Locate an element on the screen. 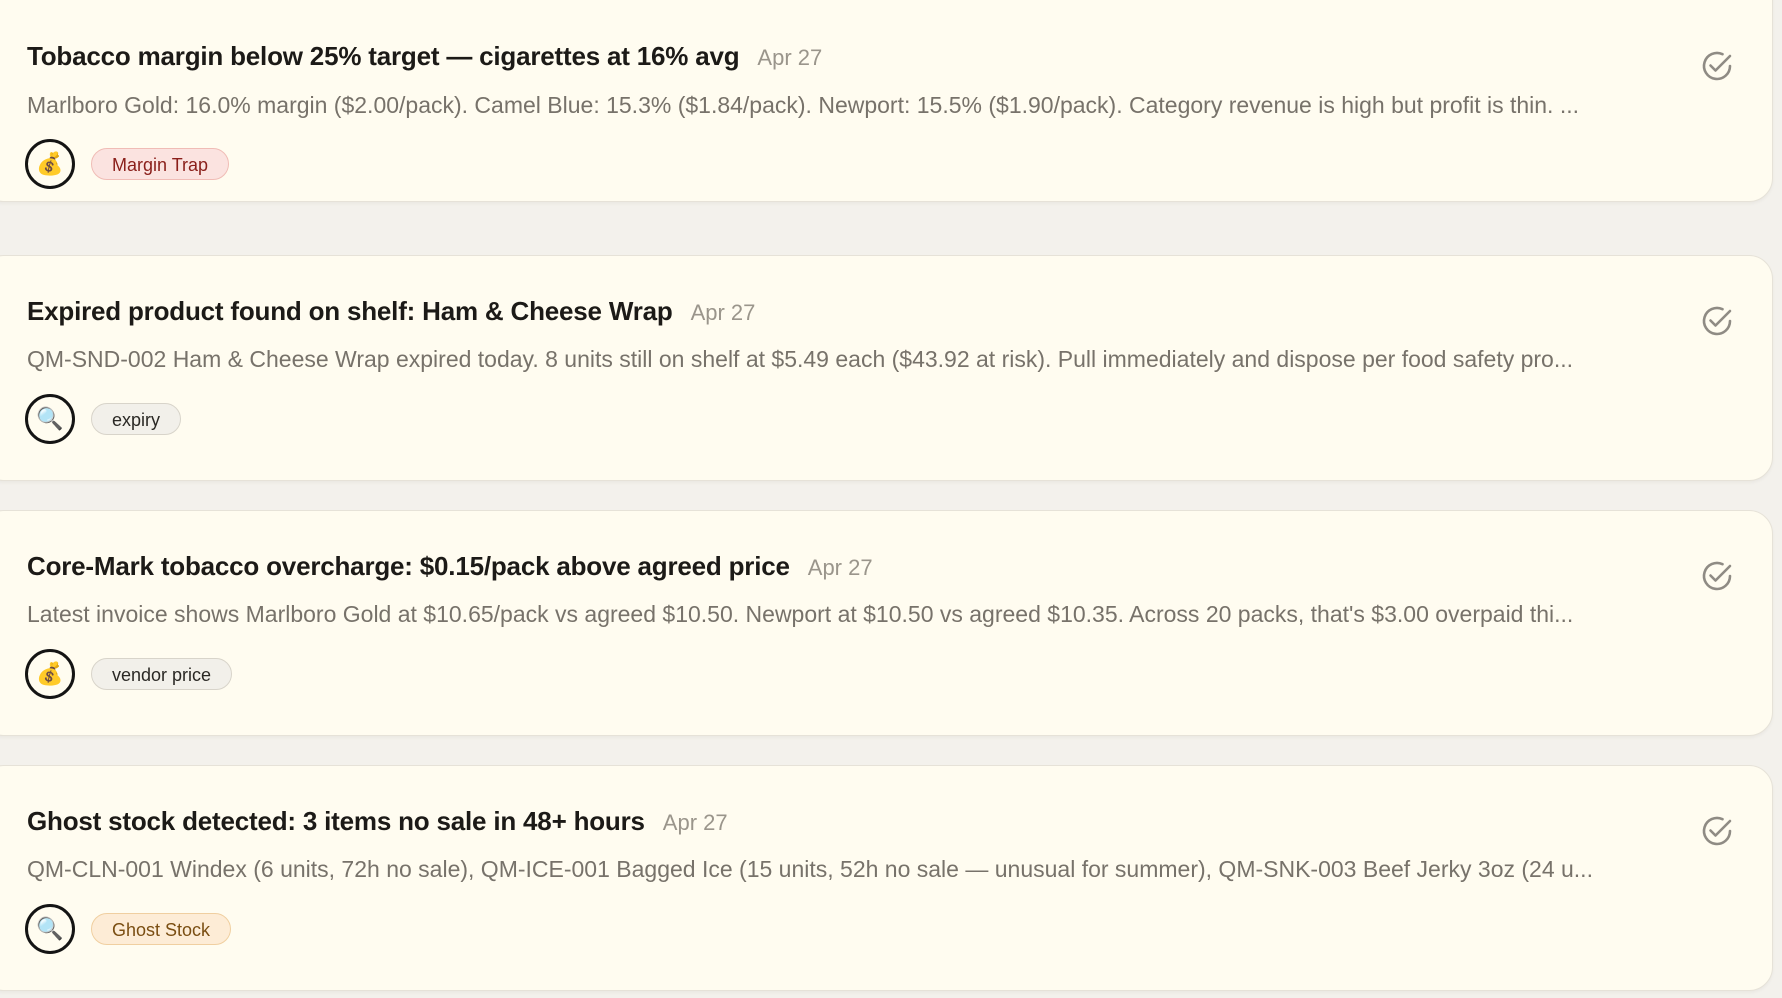 The image size is (1782, 998). tag-margin-trap: Margin Trap is located at coordinates (160, 164).